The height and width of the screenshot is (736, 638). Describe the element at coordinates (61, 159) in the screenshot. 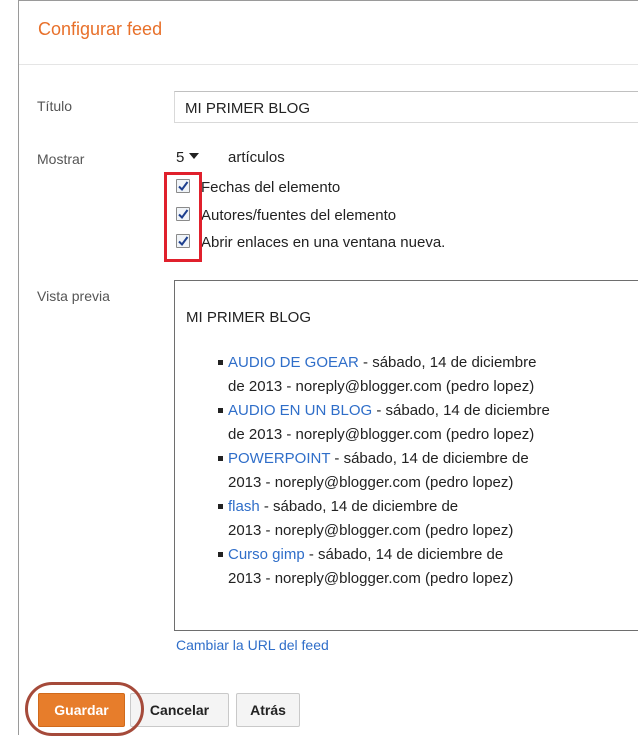

I see `show-label: Mostrar` at that location.